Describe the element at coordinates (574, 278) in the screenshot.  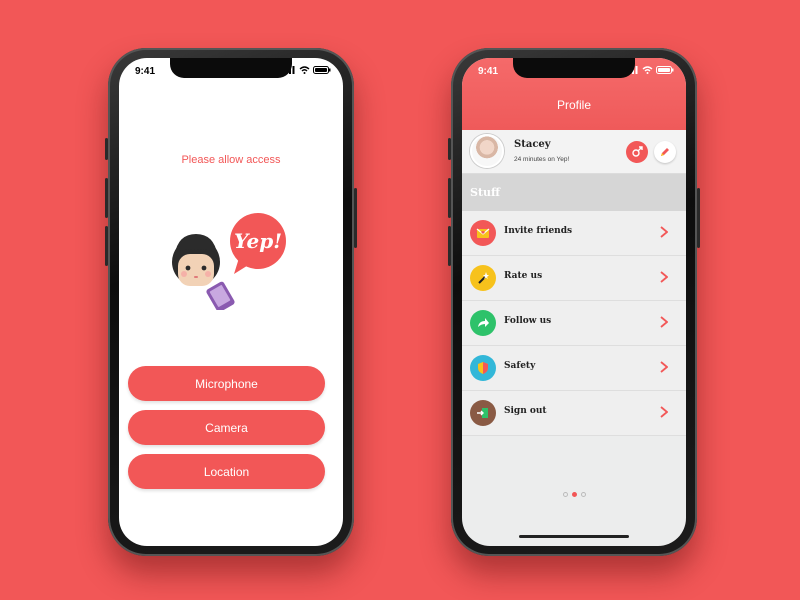
I see `menu-item-rate-us: Rate us` at that location.